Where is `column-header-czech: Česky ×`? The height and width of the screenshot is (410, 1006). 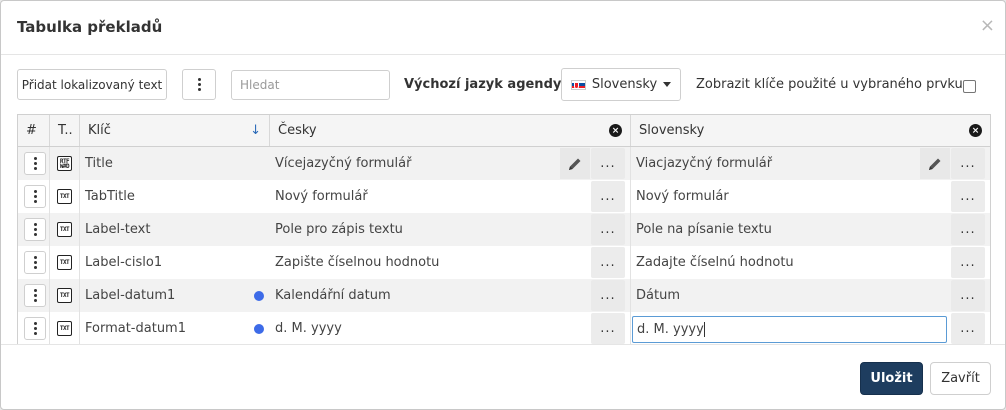 column-header-czech: Česky × is located at coordinates (450, 130).